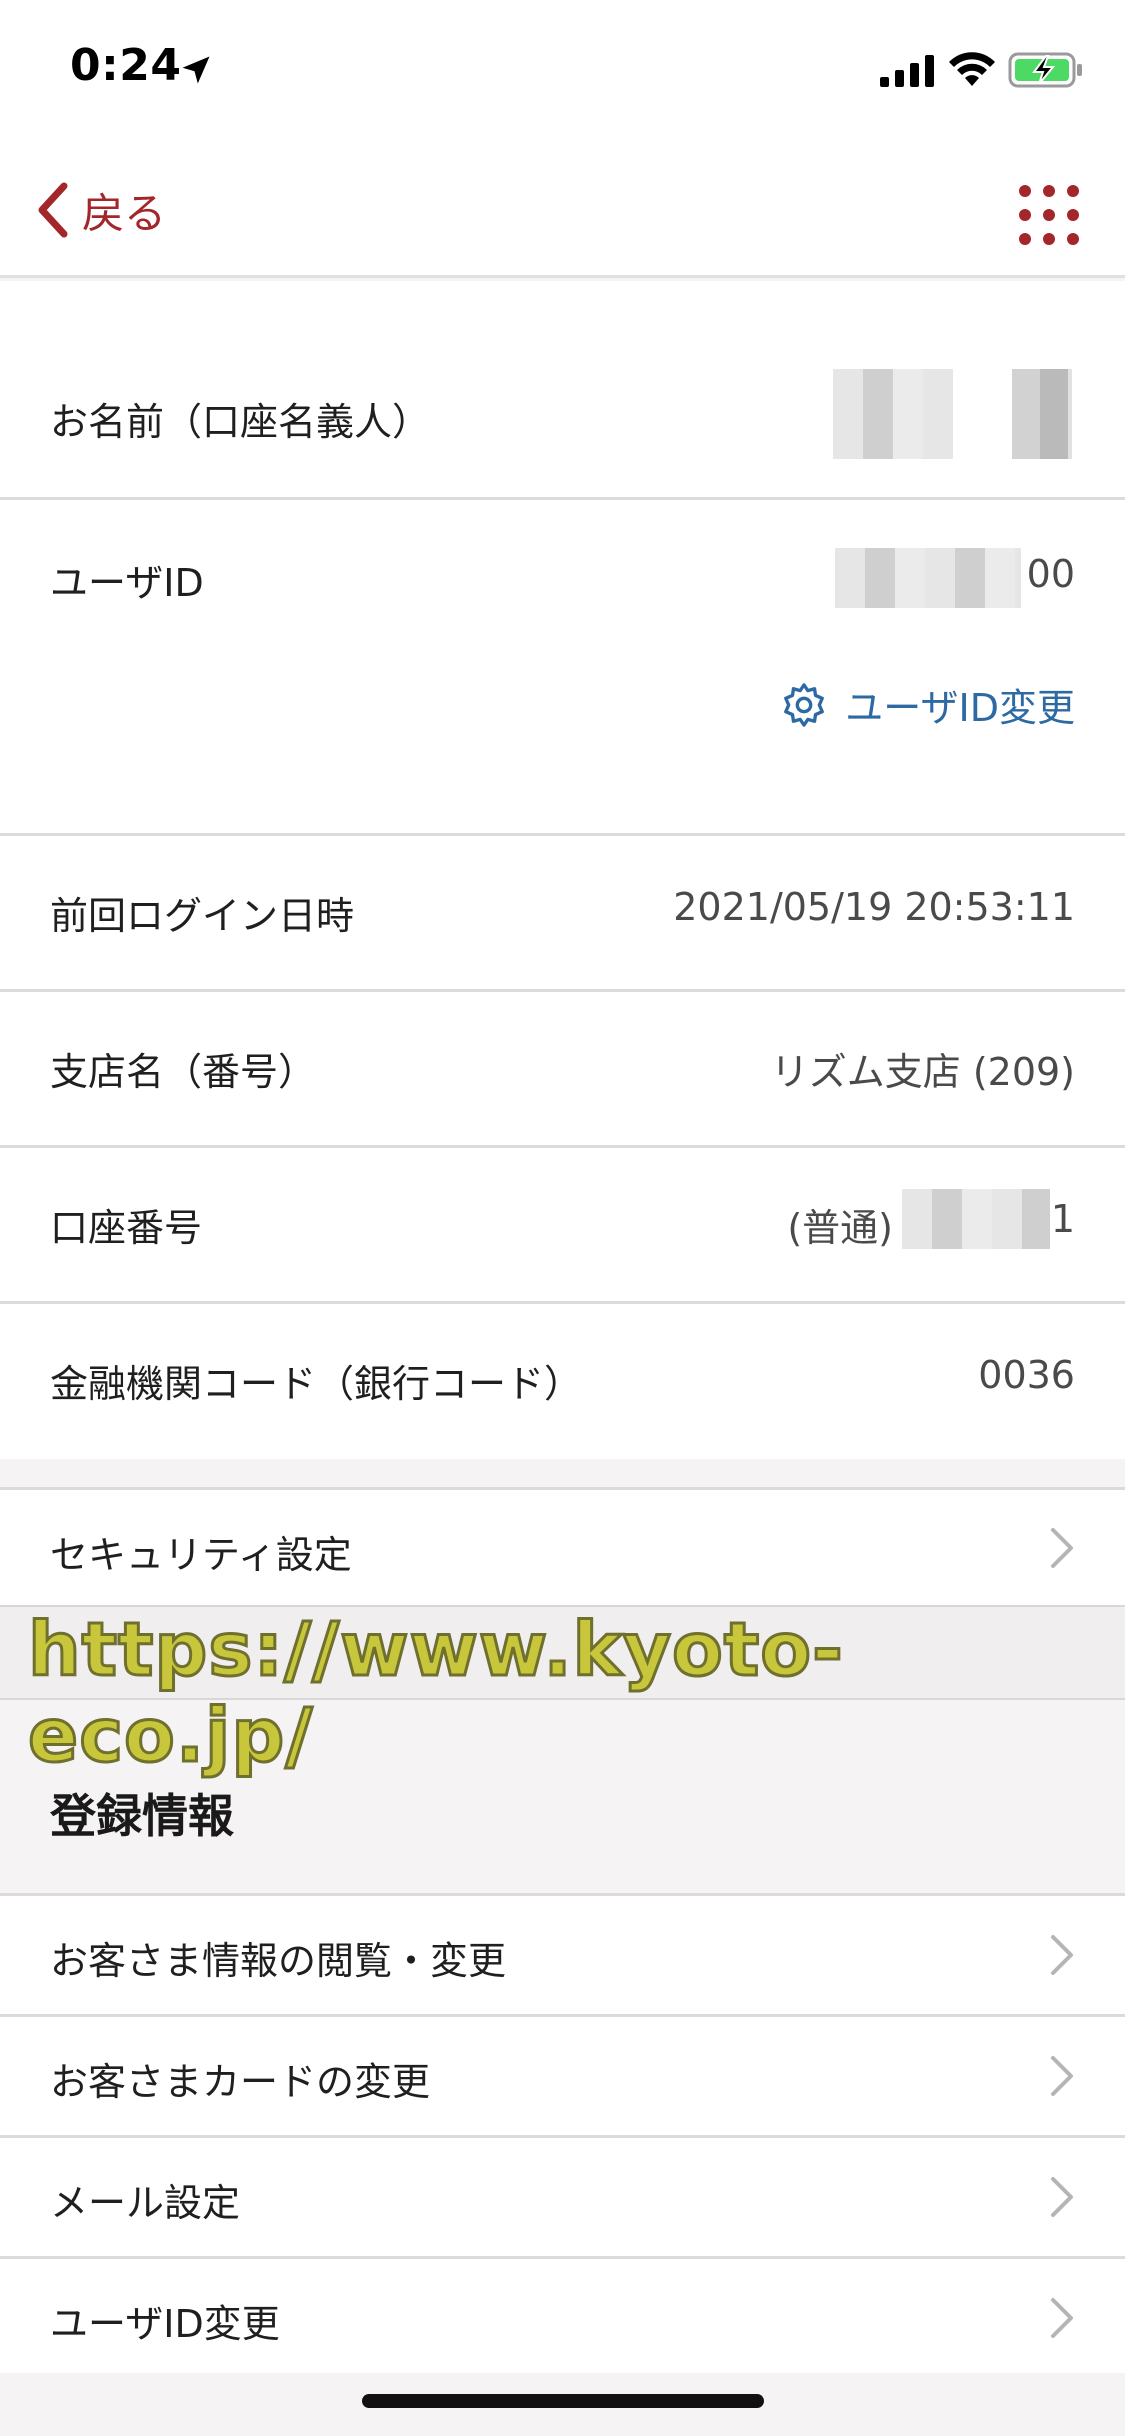  I want to click on watermark-banner: https://www.kyoto-eco.jp/, so click(562, 1693).